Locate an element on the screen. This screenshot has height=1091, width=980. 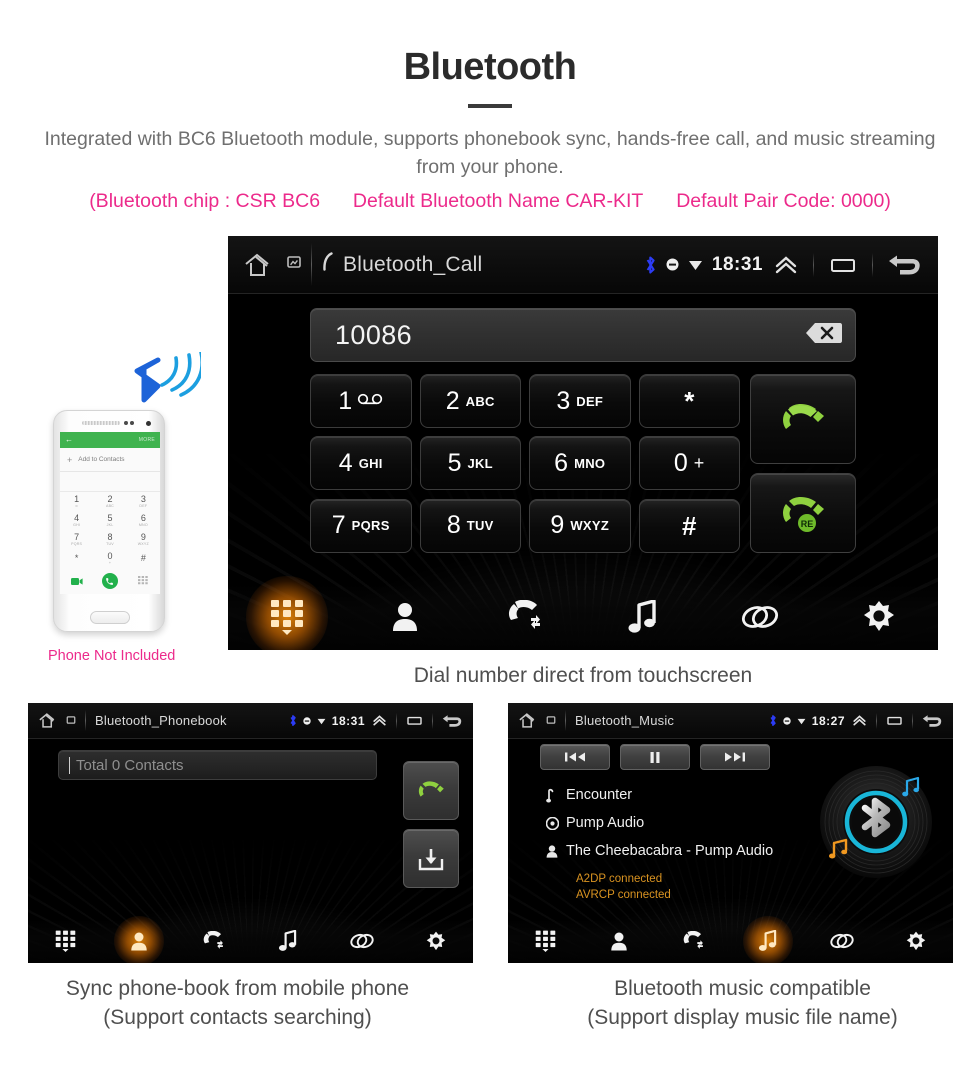
call-status-bar: Bluetooth_Call 18:31 is located at coordinates (583, 265).